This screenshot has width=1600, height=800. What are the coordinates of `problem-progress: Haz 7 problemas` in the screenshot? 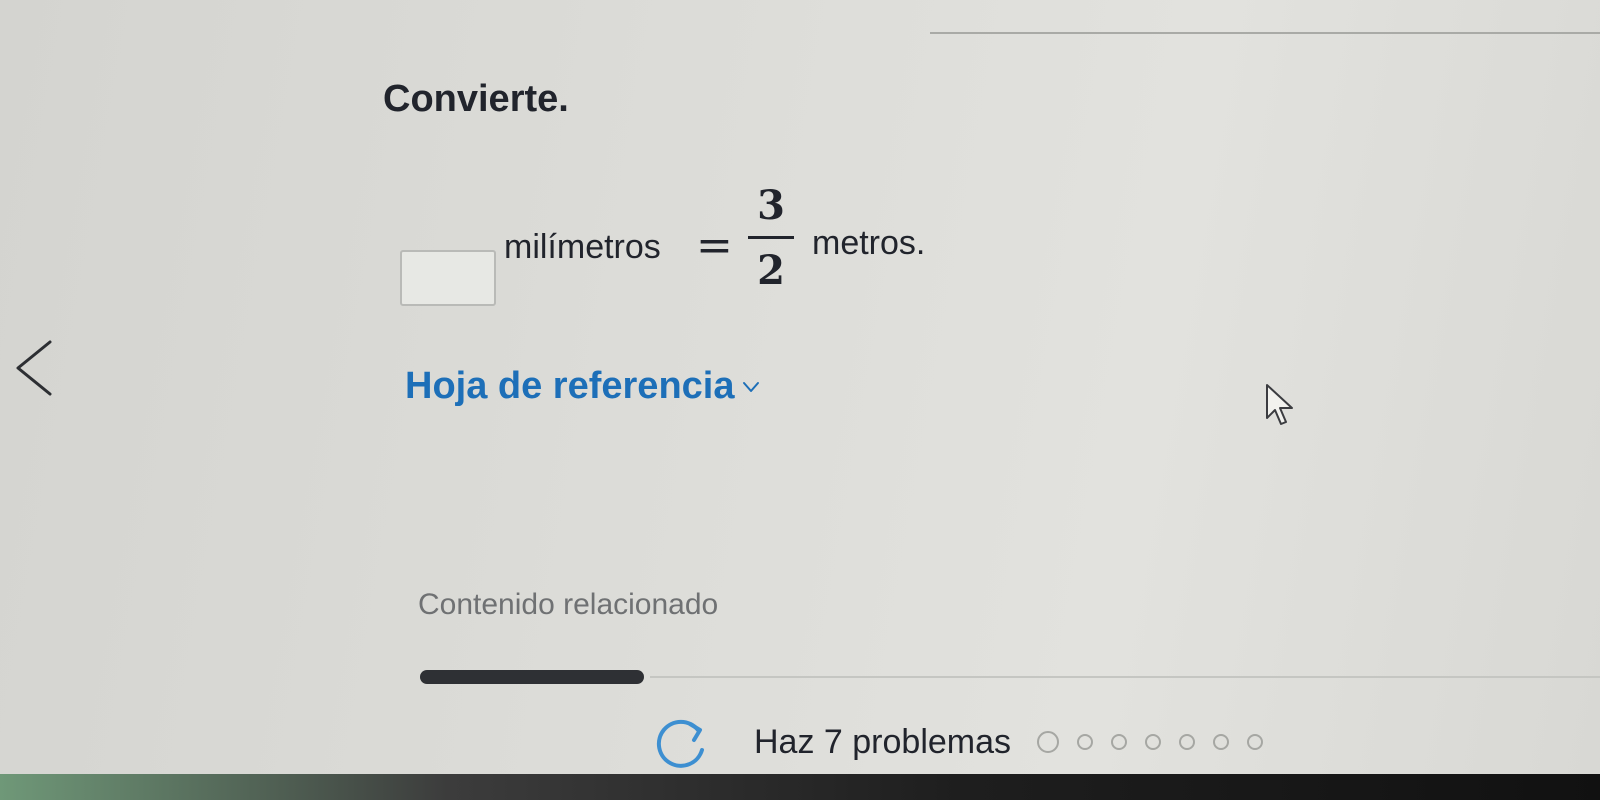 It's located at (957, 742).